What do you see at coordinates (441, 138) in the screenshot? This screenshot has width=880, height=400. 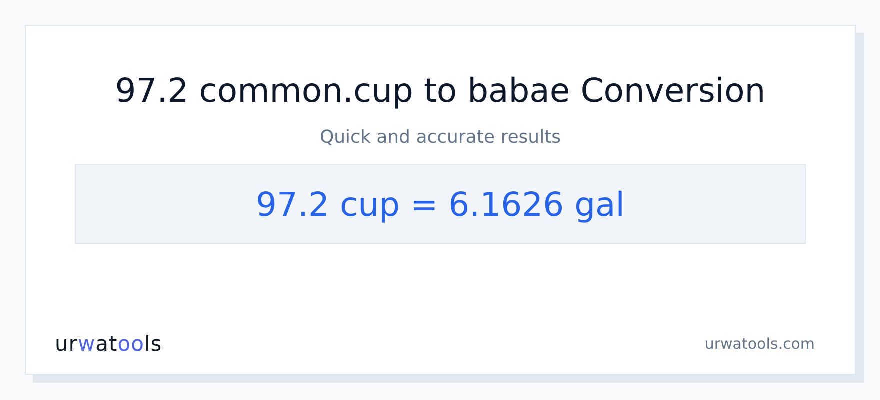 I see `subtitle: Quick and accurate results` at bounding box center [441, 138].